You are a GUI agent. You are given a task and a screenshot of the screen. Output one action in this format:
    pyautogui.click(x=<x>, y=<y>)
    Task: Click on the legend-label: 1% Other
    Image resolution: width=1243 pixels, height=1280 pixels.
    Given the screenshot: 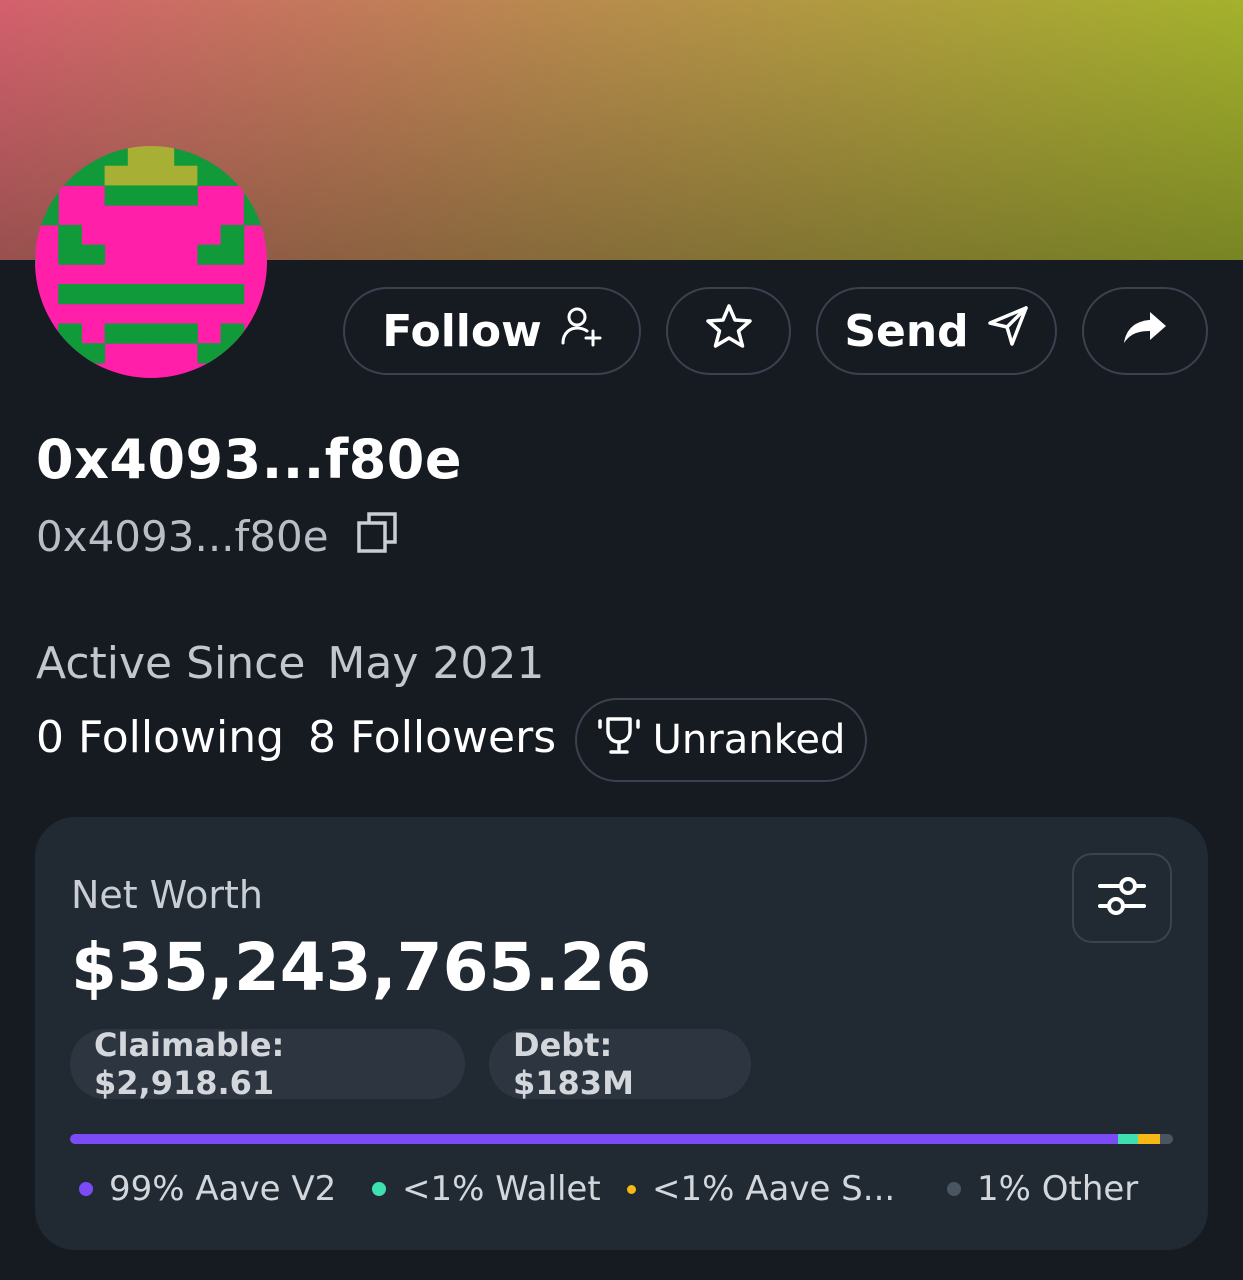 What is the action you would take?
    pyautogui.click(x=1058, y=1189)
    